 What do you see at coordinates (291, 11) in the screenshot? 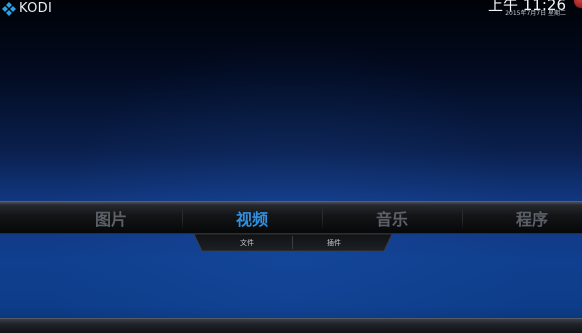
I see `top-bar: KODI 上午 11:26 2015年7月7日 星期二` at bounding box center [291, 11].